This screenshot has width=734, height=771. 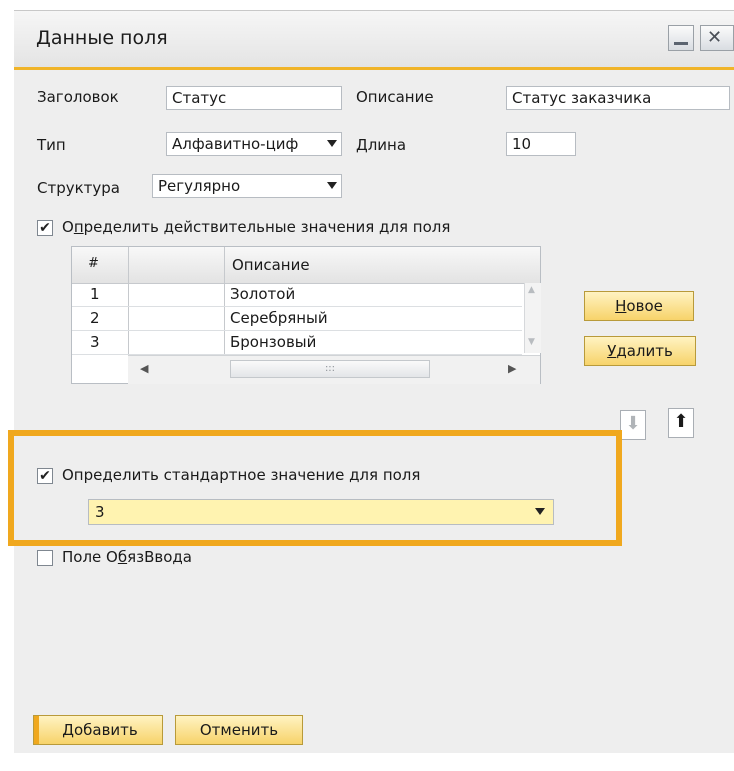 What do you see at coordinates (199, 186) in the screenshot?
I see `structure-value: Регулярно` at bounding box center [199, 186].